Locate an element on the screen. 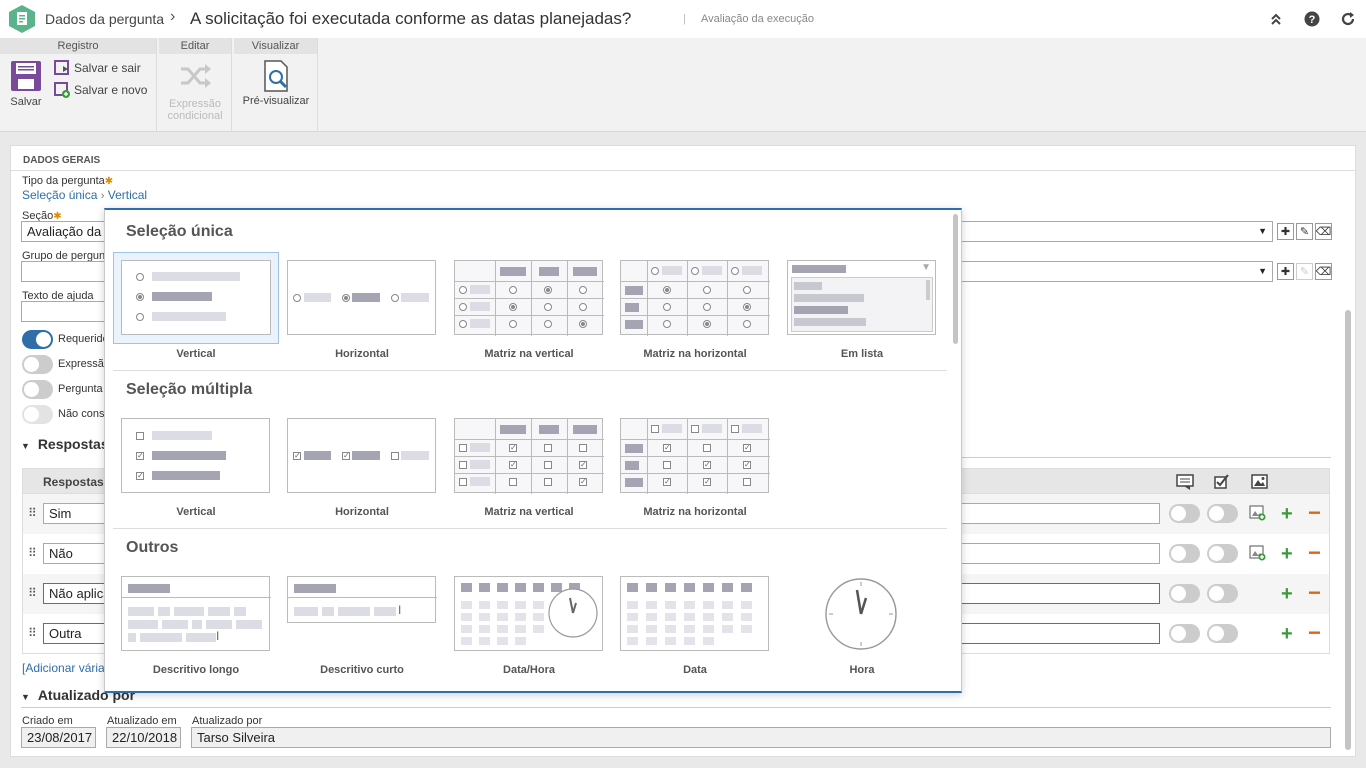  atualizado-por-field: Tarso Silveira is located at coordinates (761, 737).